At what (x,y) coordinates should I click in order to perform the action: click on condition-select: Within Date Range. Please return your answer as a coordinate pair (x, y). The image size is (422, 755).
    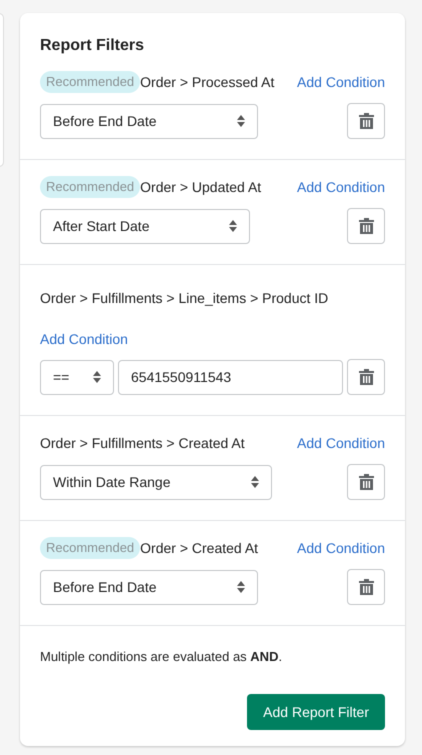
    Looking at the image, I should click on (156, 482).